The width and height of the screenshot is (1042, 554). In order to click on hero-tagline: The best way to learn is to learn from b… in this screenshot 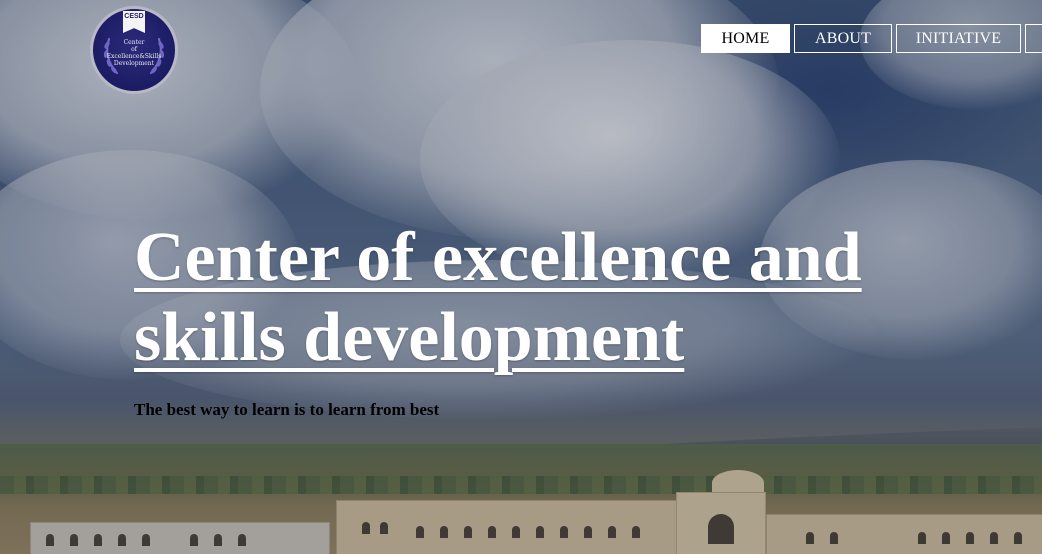, I will do `click(287, 409)`.